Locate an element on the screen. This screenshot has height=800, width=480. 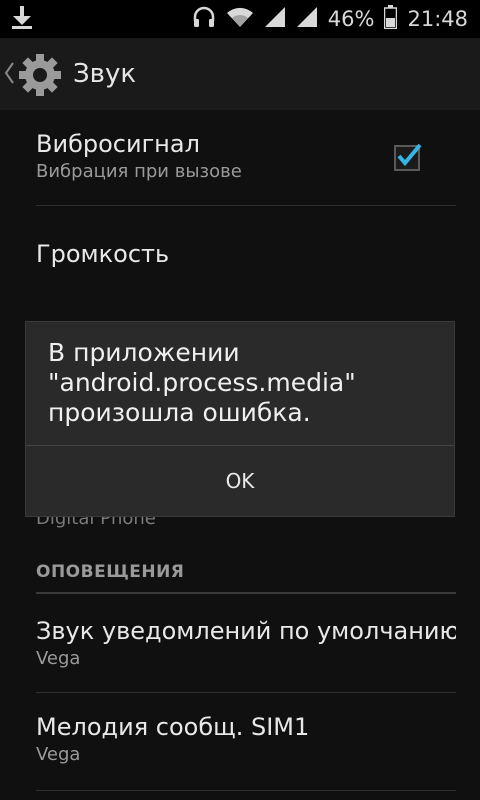
list-item-default-notification-sound: Звук уведомлений по умолчанию Vega is located at coordinates (246, 643).